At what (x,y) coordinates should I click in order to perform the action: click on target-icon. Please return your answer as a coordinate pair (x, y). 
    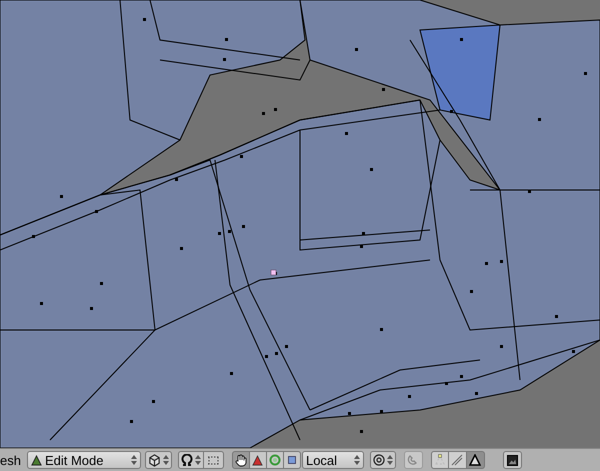
    Looking at the image, I should click on (378, 460).